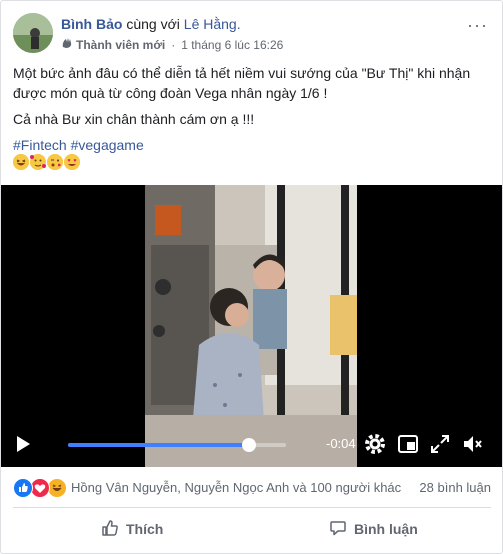 The image size is (503, 554). I want to click on progress-handle, so click(248, 445).